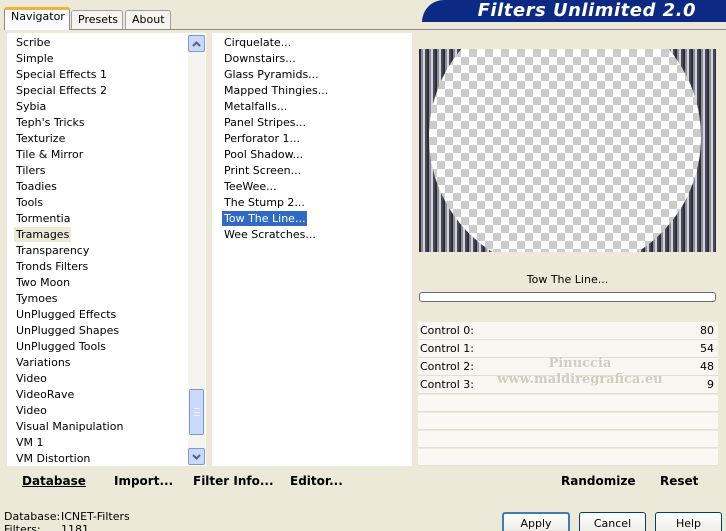  What do you see at coordinates (30, 442) in the screenshot?
I see `category-item: VM 1` at bounding box center [30, 442].